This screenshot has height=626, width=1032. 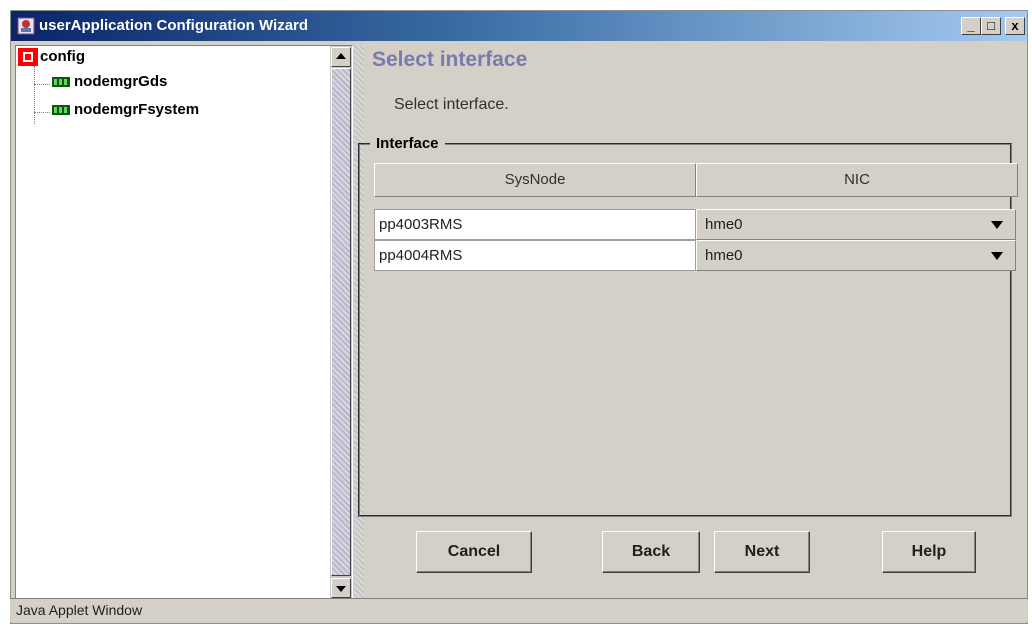 What do you see at coordinates (535, 255) in the screenshot?
I see `table-cell-sysnode: pp4004RMS` at bounding box center [535, 255].